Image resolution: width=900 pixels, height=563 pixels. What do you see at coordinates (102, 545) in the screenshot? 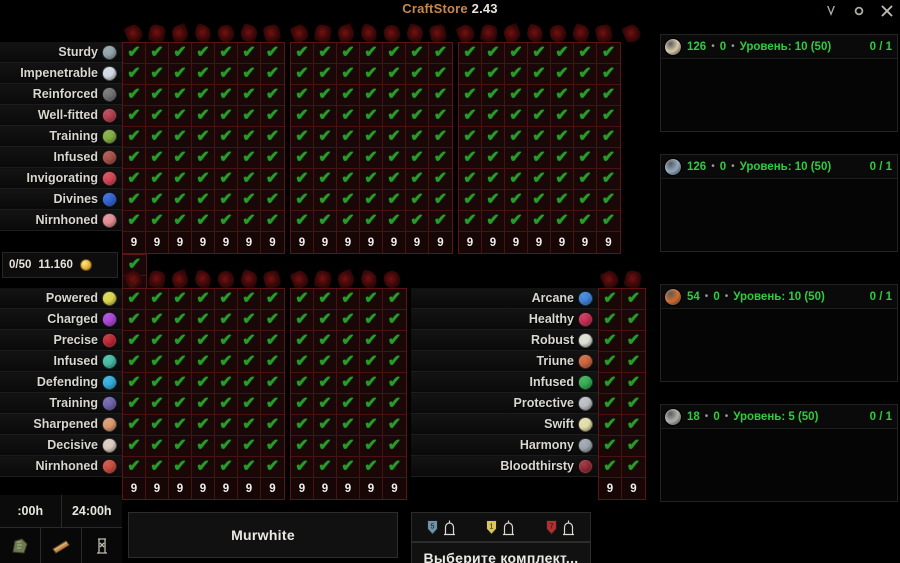
I see `clothing-station-icon` at bounding box center [102, 545].